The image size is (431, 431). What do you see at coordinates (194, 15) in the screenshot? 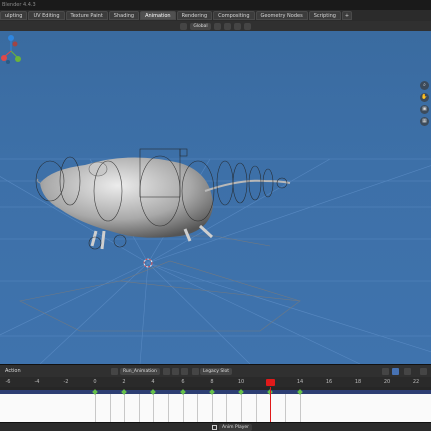
I see `tab-rendering: Rendering` at bounding box center [194, 15].